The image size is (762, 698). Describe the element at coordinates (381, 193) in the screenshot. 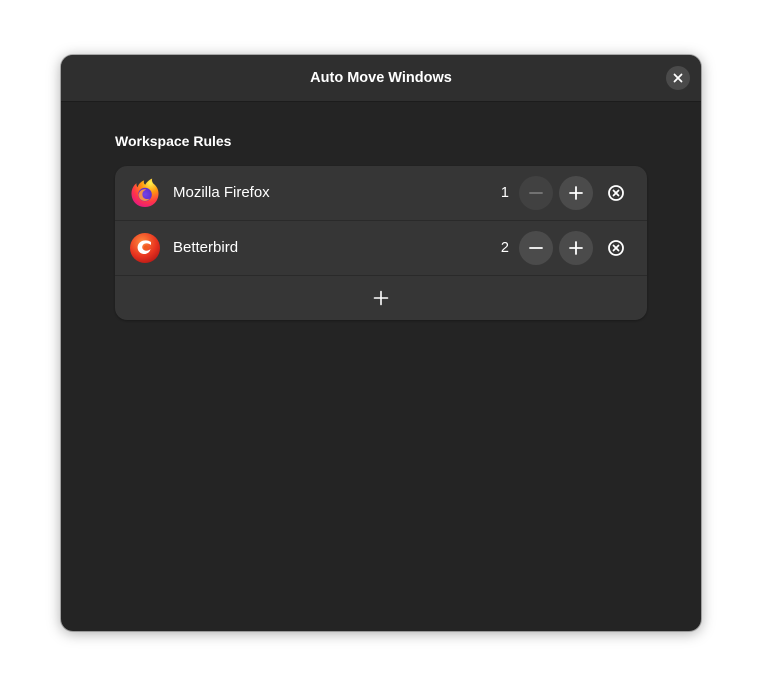

I see `rule-row-firefox: Mozilla Firefox 1` at that location.